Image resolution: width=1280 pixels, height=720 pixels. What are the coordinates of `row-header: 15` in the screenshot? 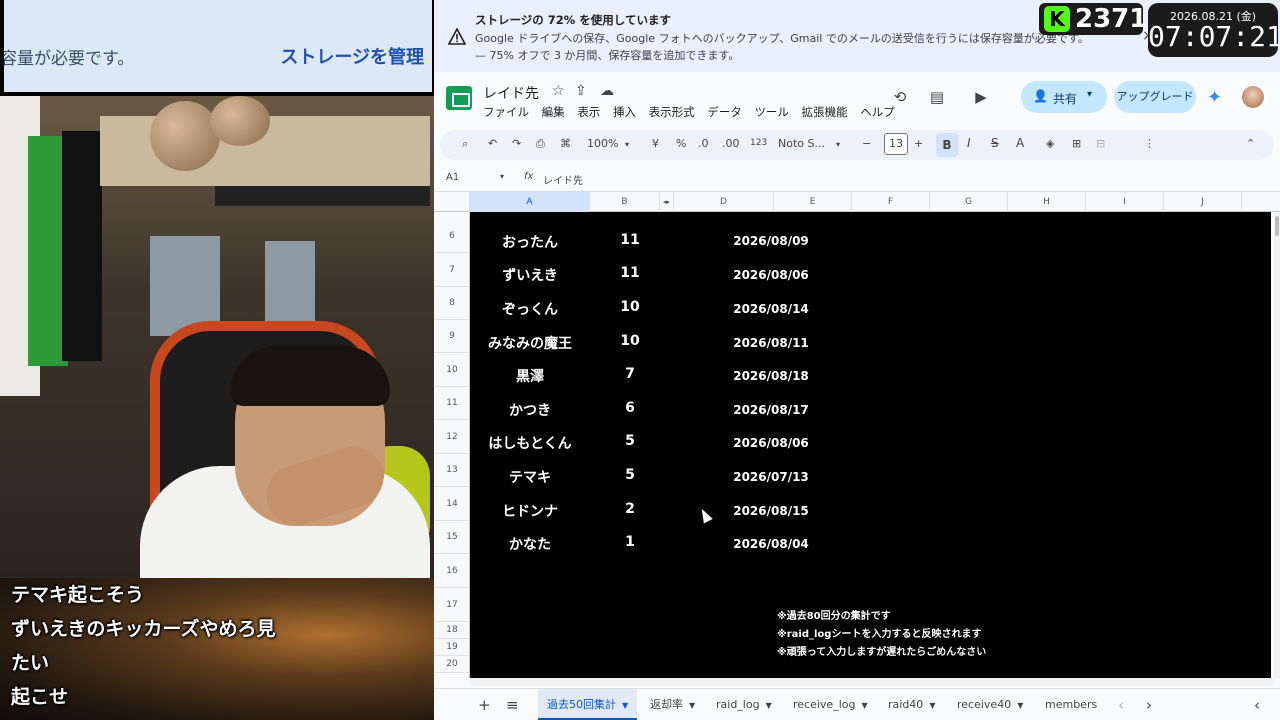 It's located at (451, 537).